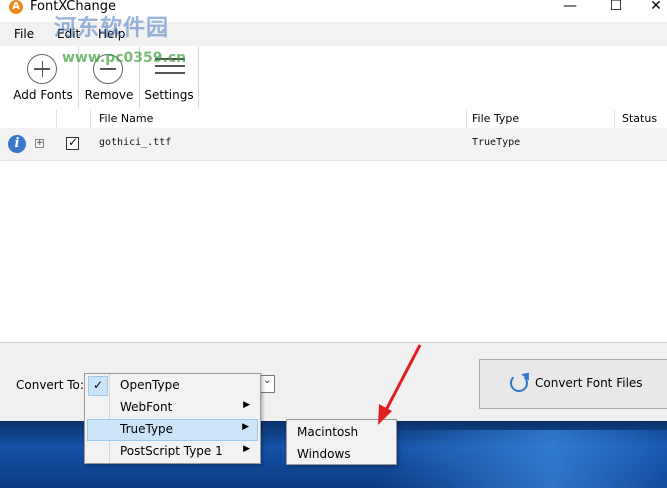 The image size is (667, 488). Describe the element at coordinates (24, 34) in the screenshot. I see `menu-file: File` at that location.